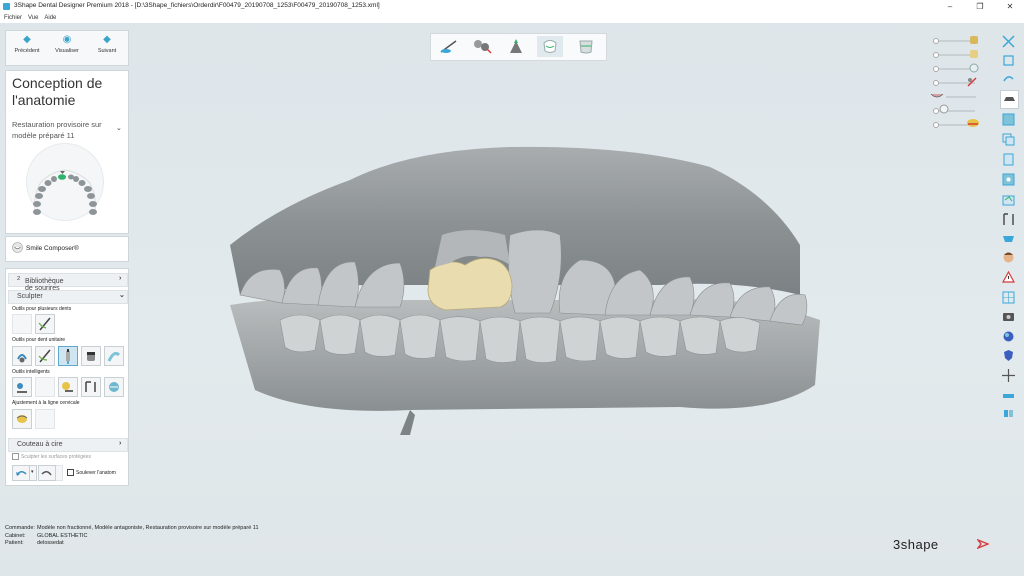 The image size is (1024, 576). I want to click on smart-adapt-tool, so click(68, 387).